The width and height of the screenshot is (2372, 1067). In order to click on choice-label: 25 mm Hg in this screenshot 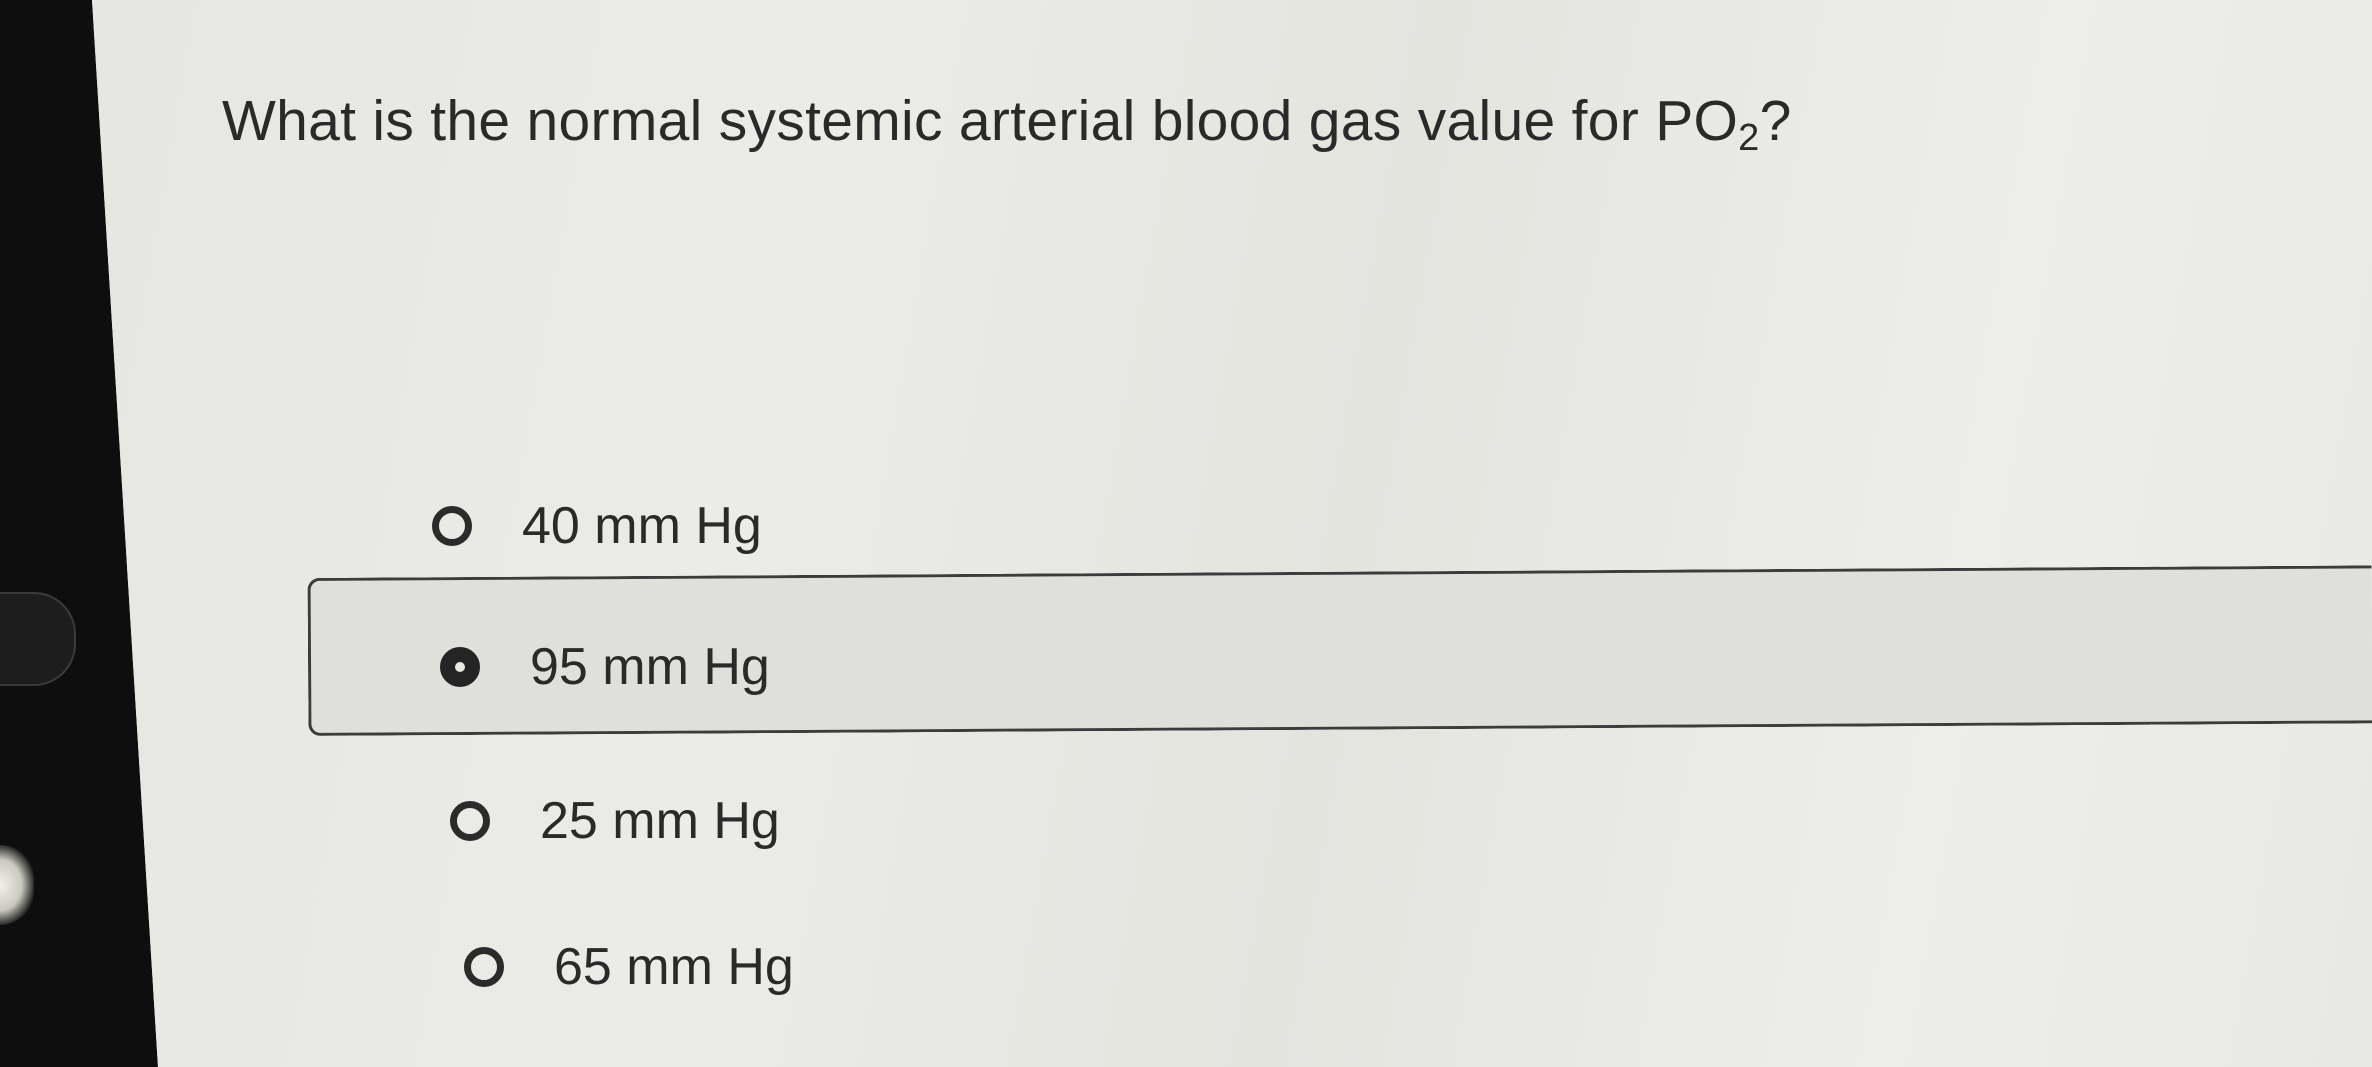, I will do `click(660, 821)`.